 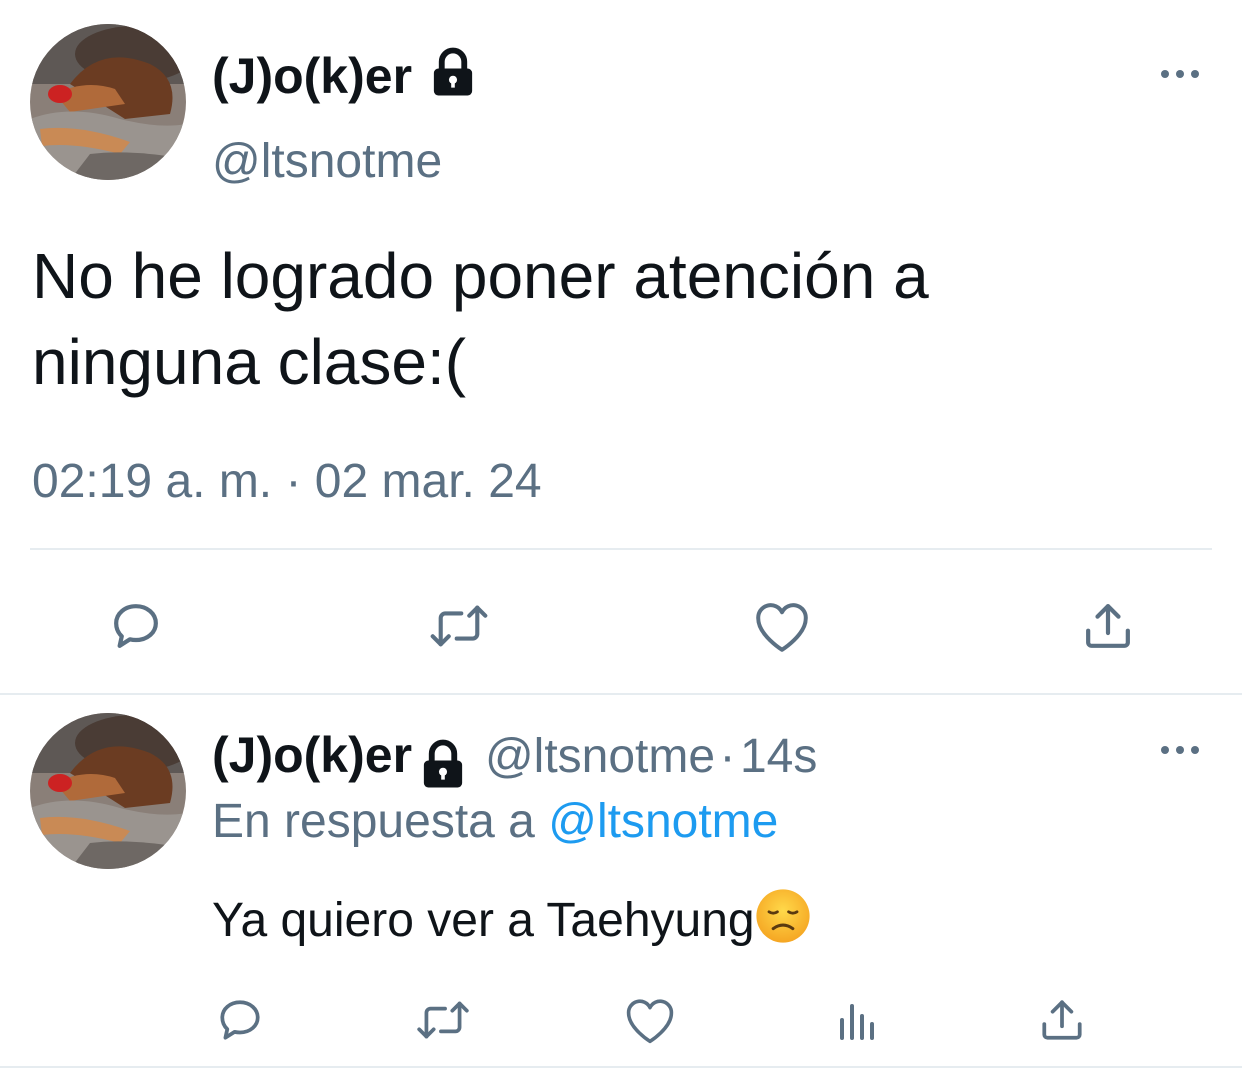 I want to click on tweet-timestamp: 02:19 a. m. · 02 mar. 24, so click(x=287, y=482).